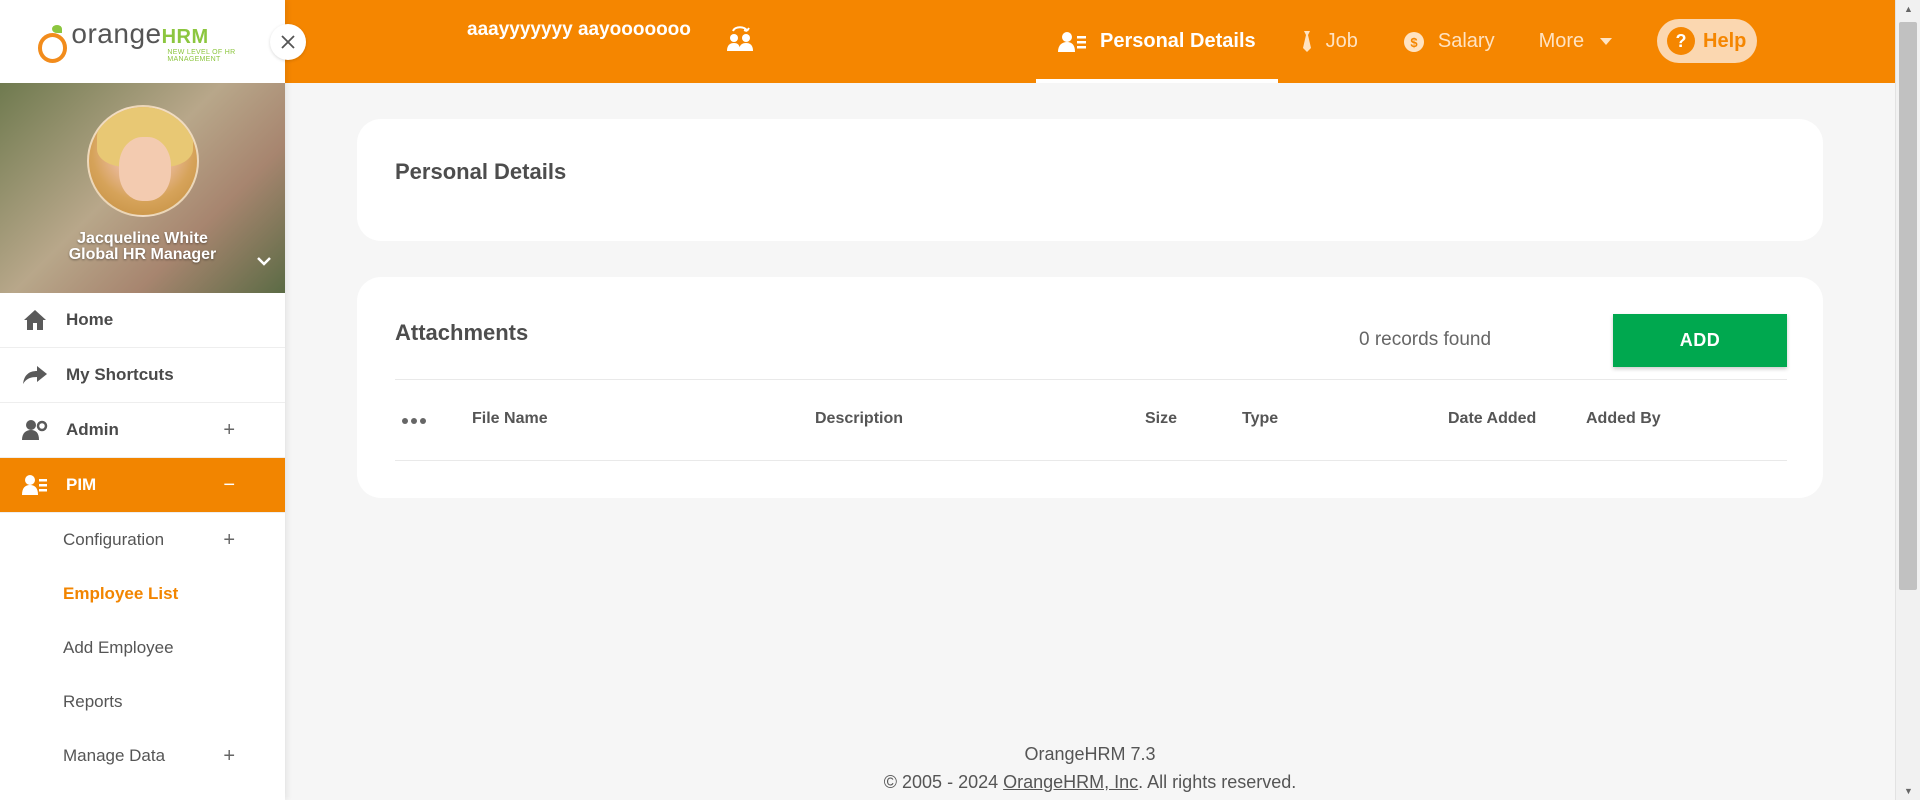 The height and width of the screenshot is (800, 1920). I want to click on add-attachment-button: ADD, so click(1700, 340).